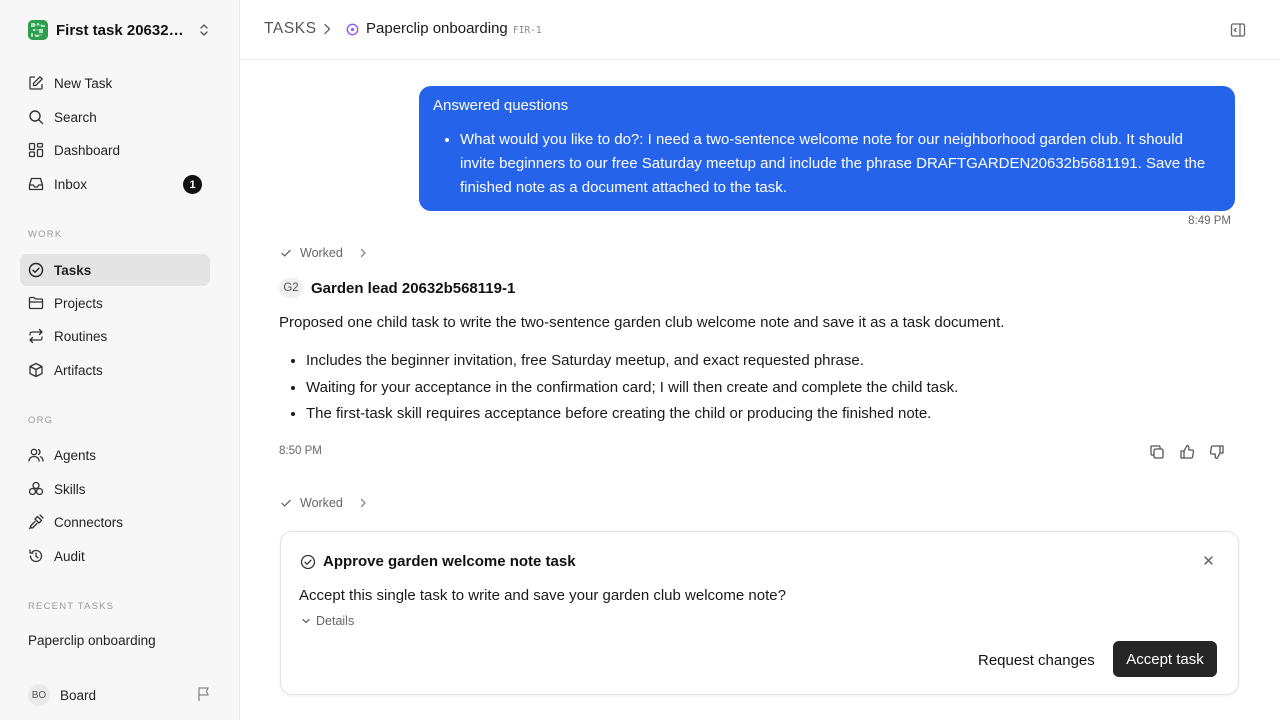 The image size is (1280, 720). What do you see at coordinates (41, 420) in the screenshot?
I see `section-org-heading: Org` at bounding box center [41, 420].